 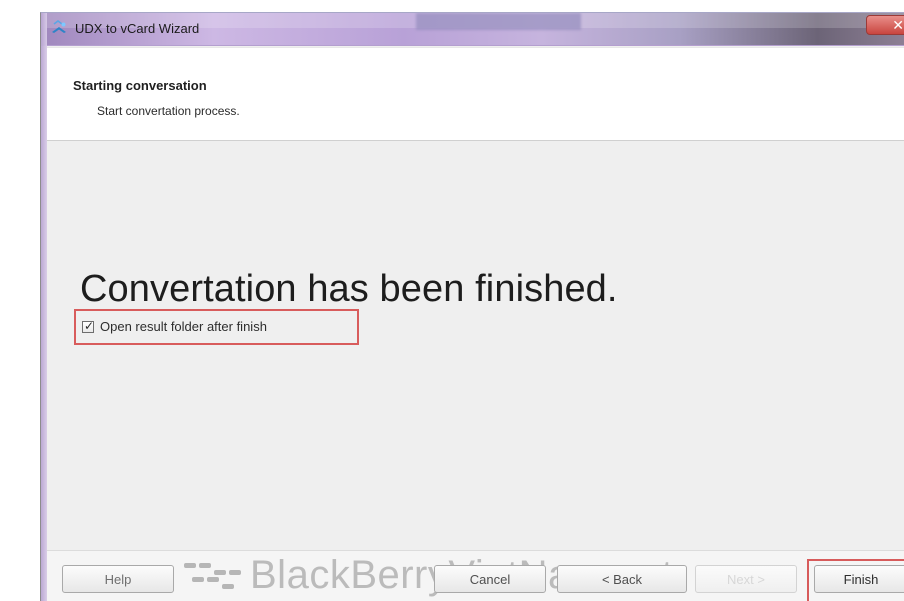 I want to click on back-button: < Back, so click(x=622, y=579).